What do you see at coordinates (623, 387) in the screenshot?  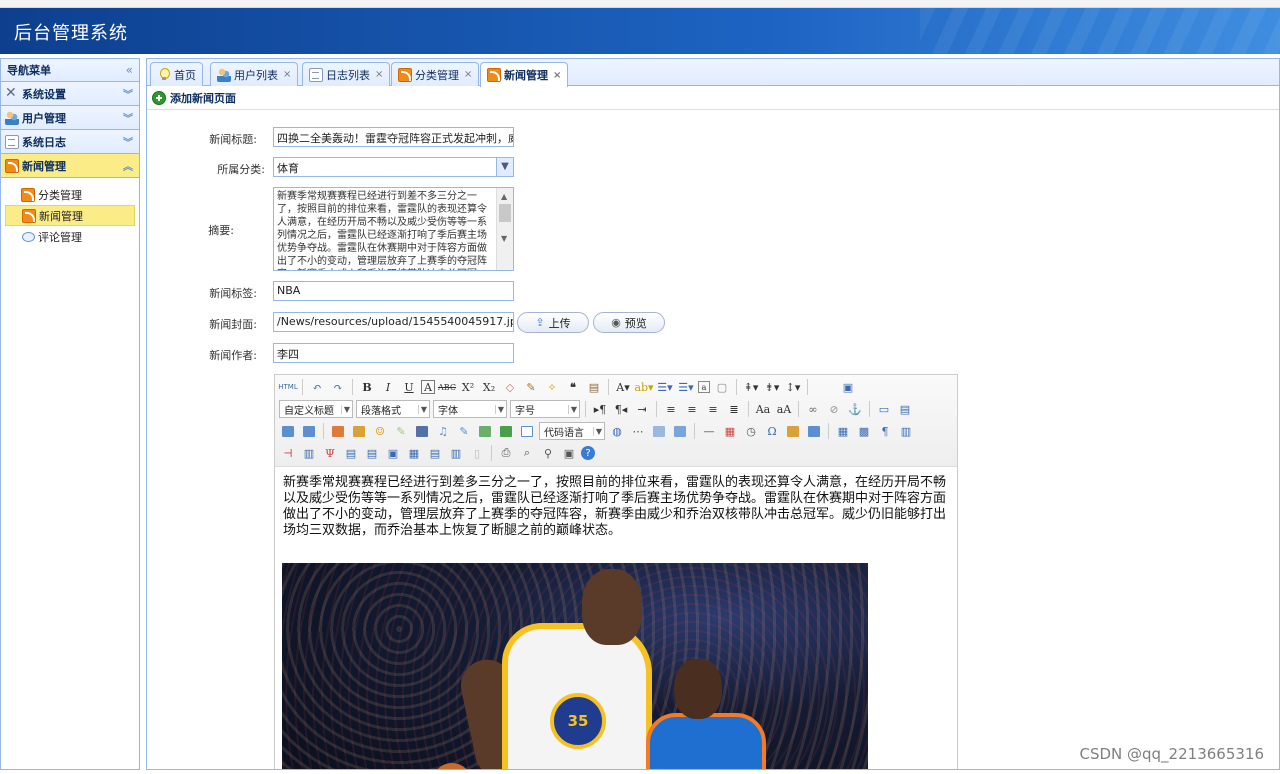 I see `font-color-icon: A▾` at bounding box center [623, 387].